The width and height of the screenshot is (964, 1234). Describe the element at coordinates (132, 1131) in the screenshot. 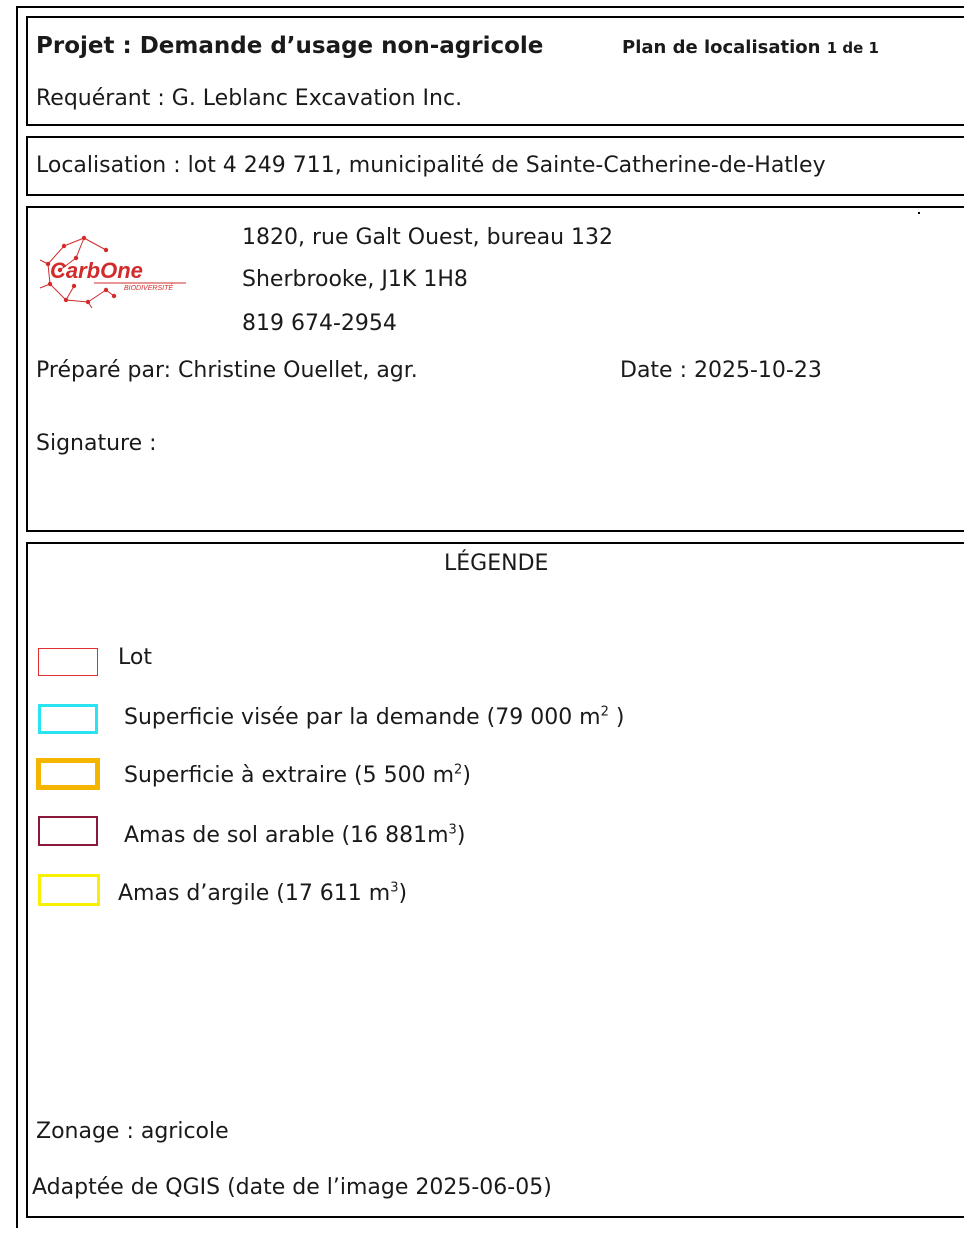

I see `zoning-note: Zonage : agricole` at that location.